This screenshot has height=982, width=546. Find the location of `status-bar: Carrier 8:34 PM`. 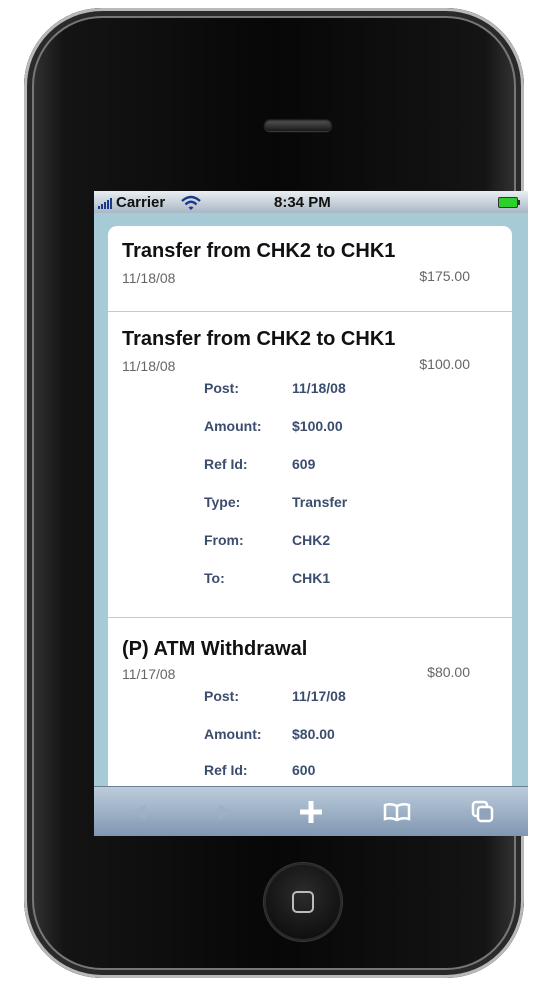

status-bar: Carrier 8:34 PM is located at coordinates (311, 202).